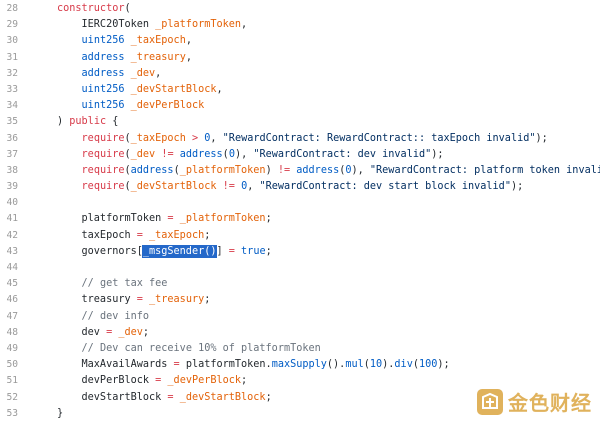  Describe the element at coordinates (131, 106) in the screenshot. I see `code-text: uint256 _devPerBlock` at that location.